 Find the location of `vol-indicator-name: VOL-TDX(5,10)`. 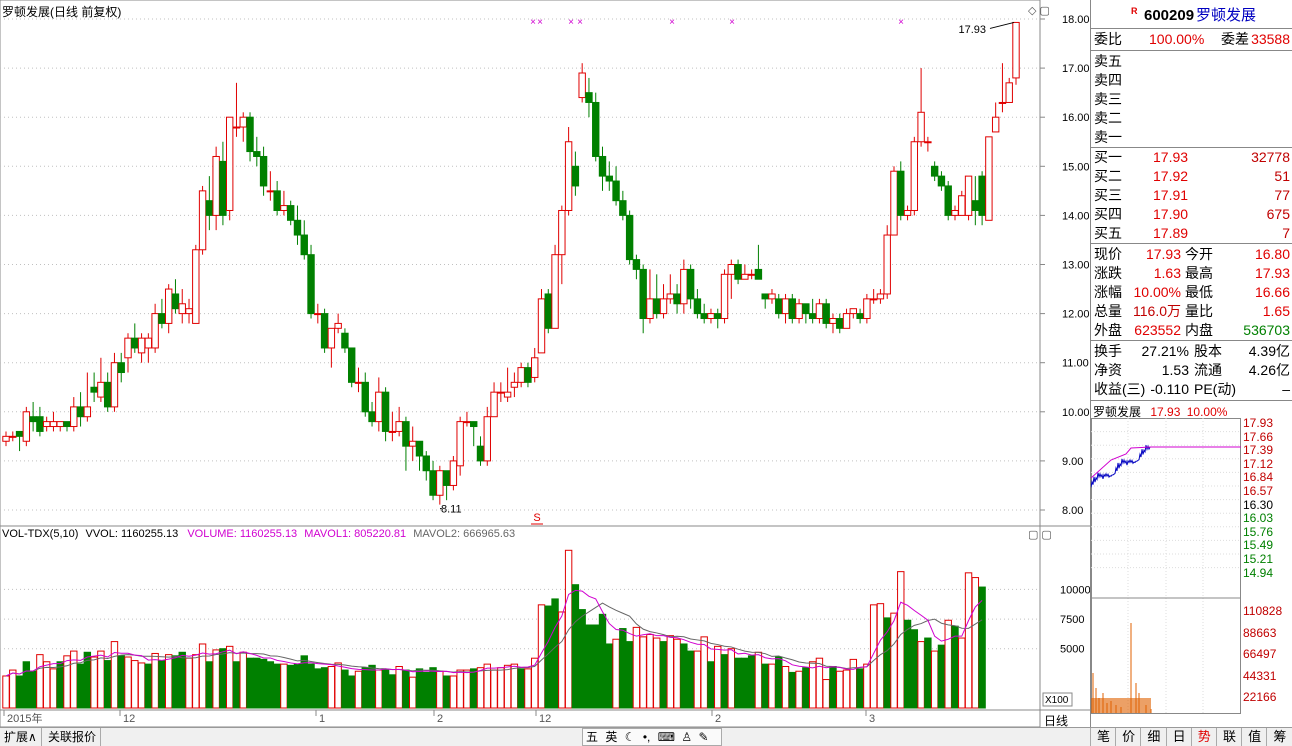

vol-indicator-name: VOL-TDX(5,10) is located at coordinates (40, 534).